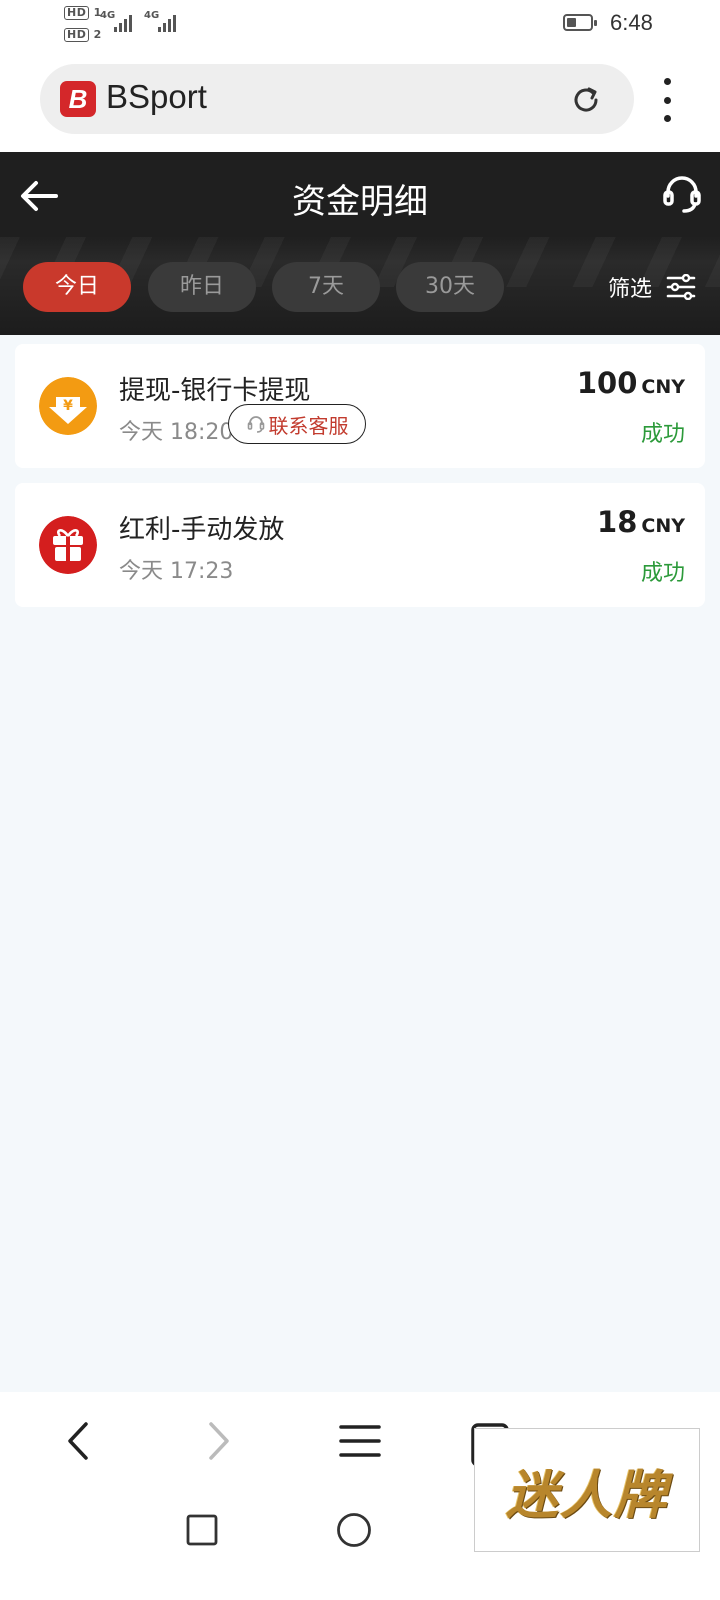 Image resolution: width=720 pixels, height=1600 pixels. What do you see at coordinates (255, 424) in the screenshot?
I see `headset-icon` at bounding box center [255, 424].